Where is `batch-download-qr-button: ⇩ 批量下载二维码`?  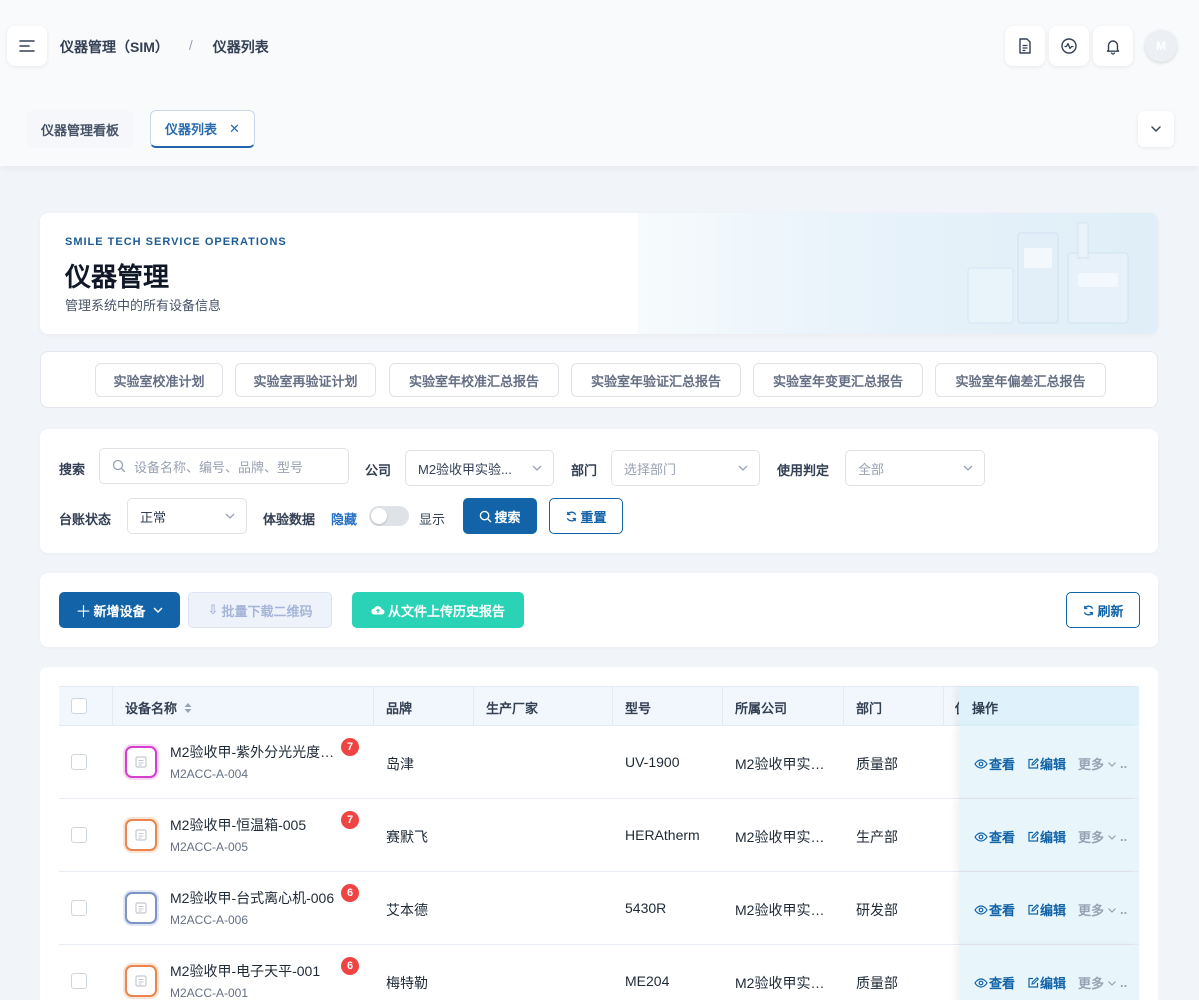 batch-download-qr-button: ⇩ 批量下载二维码 is located at coordinates (260, 610).